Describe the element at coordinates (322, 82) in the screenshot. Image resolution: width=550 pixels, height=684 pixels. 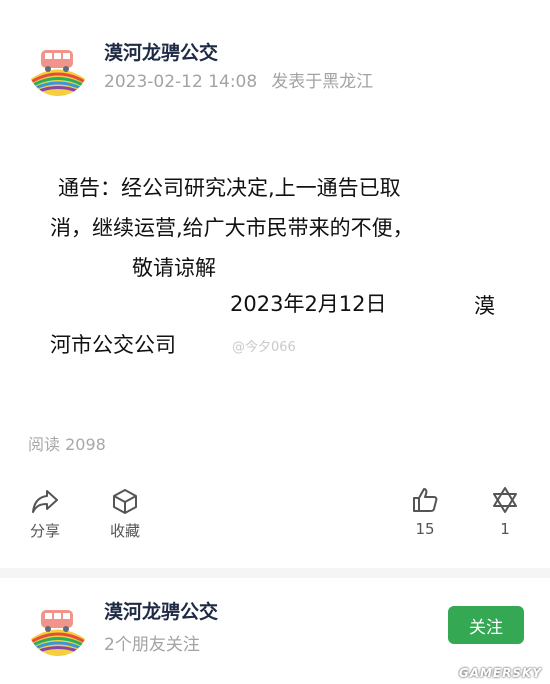
I see `post-location: 发表于黑龙江` at that location.